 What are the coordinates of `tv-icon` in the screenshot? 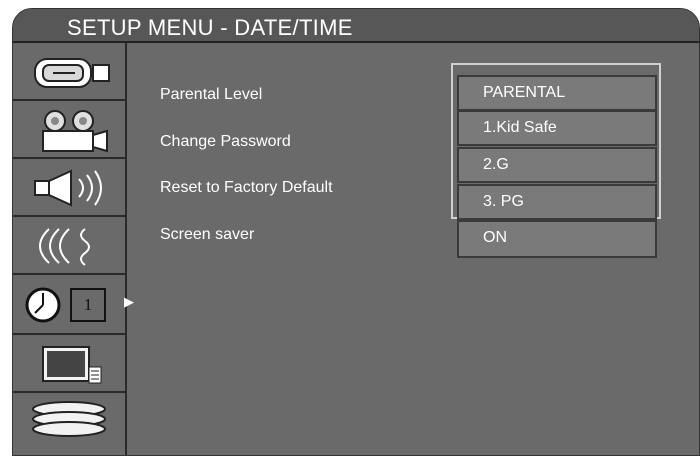 It's located at (72, 365).